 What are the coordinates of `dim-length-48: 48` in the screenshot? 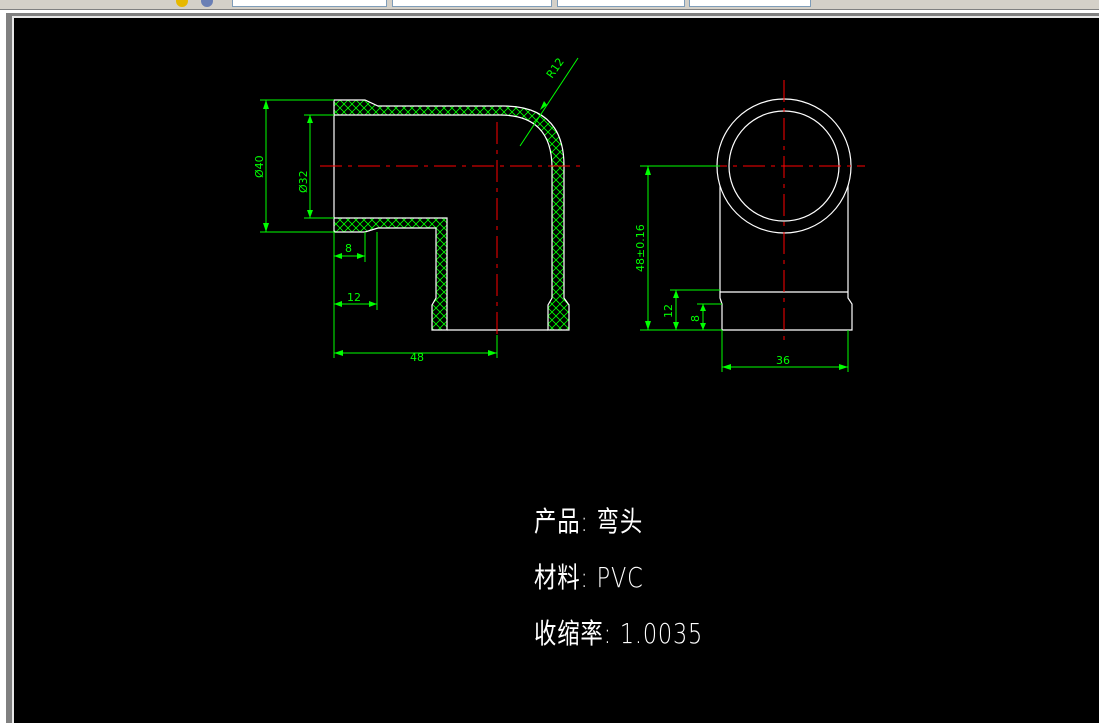 It's located at (417, 357).